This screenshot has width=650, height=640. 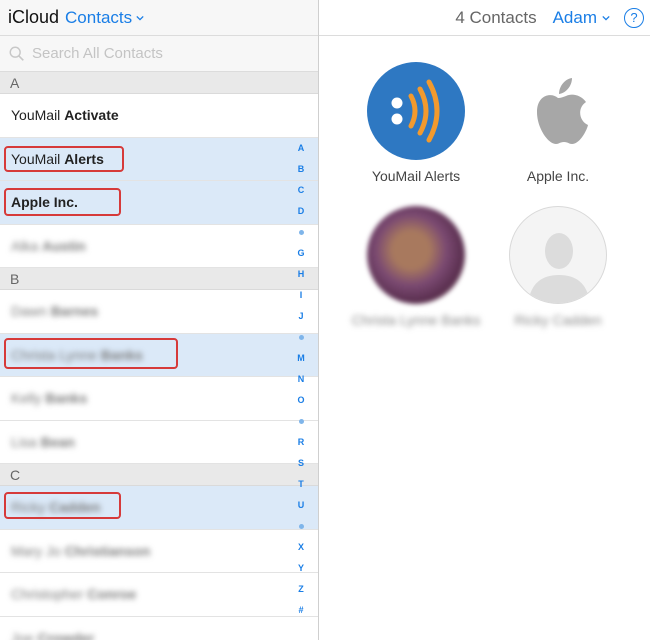 What do you see at coordinates (75, 507) in the screenshot?
I see `contact-last-name: Cadden` at bounding box center [75, 507].